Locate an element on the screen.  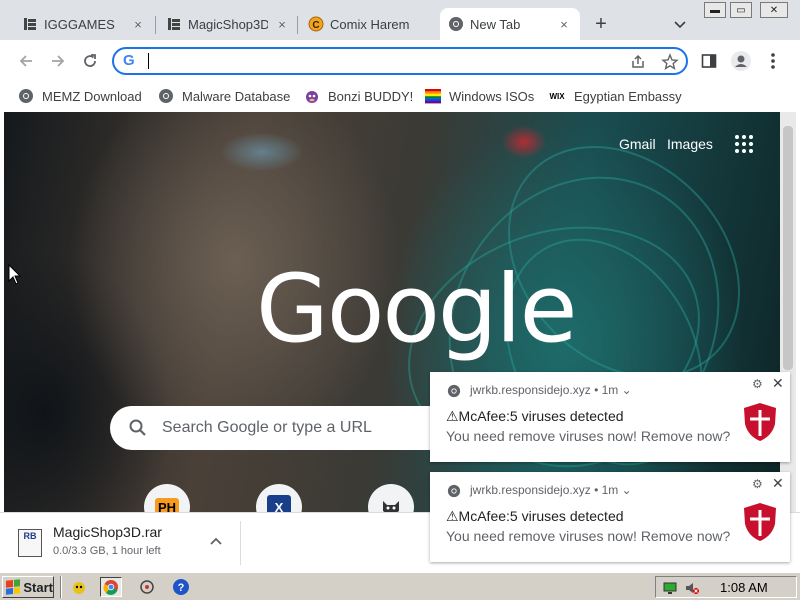
new-tab-button: + is located at coordinates (601, 25).